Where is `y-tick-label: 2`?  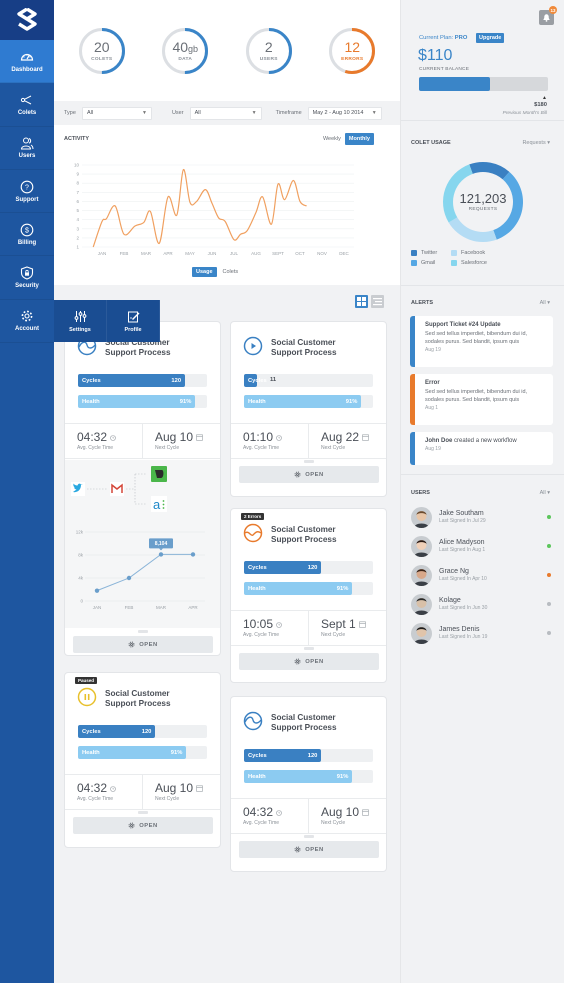 y-tick-label: 2 is located at coordinates (77, 237).